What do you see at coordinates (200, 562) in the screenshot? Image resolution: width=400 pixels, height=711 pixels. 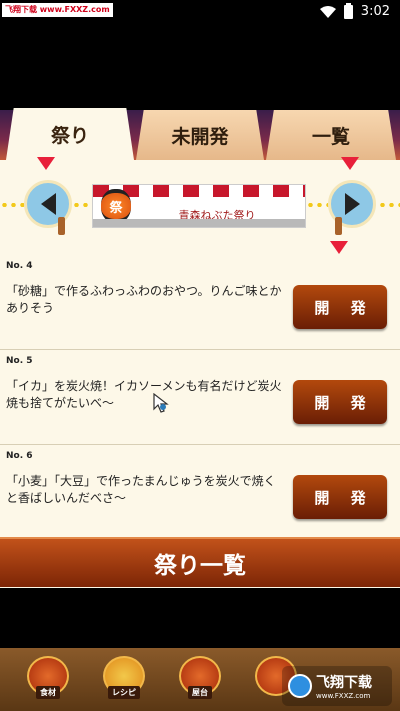 I see `festival-list-button: 祭り一覧` at bounding box center [200, 562].